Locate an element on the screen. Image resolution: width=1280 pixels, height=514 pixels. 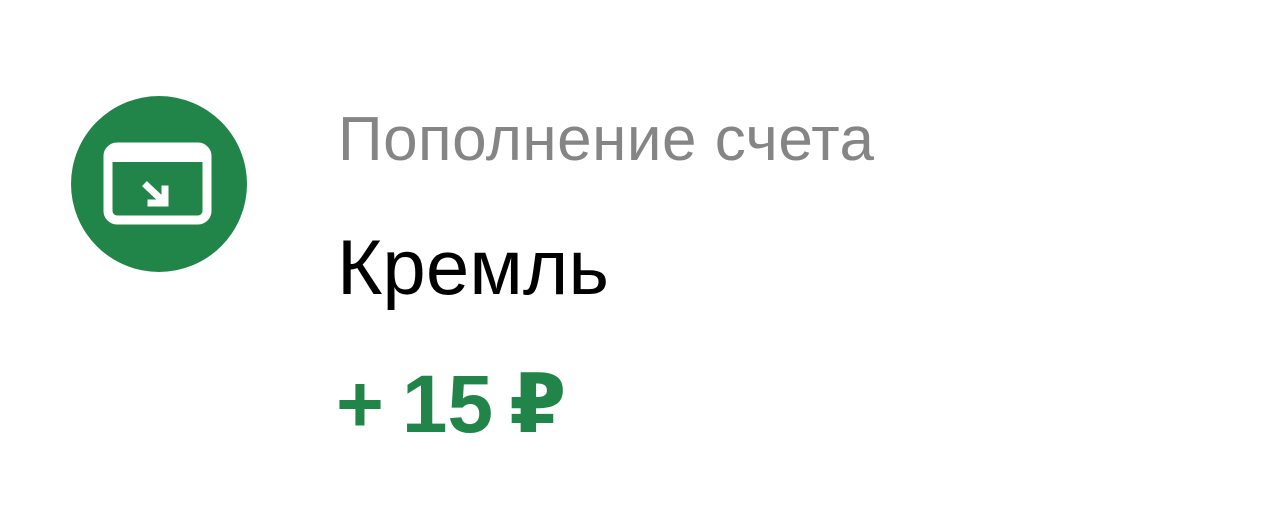
transaction-category: Пополнение счета is located at coordinates (606, 139).